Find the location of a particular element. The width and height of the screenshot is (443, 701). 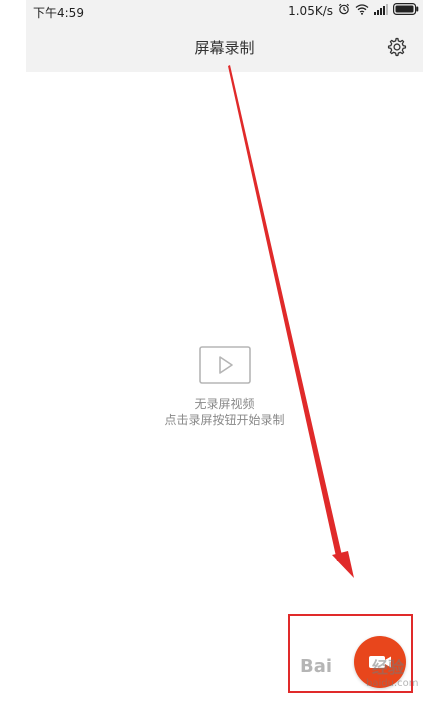

battery-icon is located at coordinates (406, 10).